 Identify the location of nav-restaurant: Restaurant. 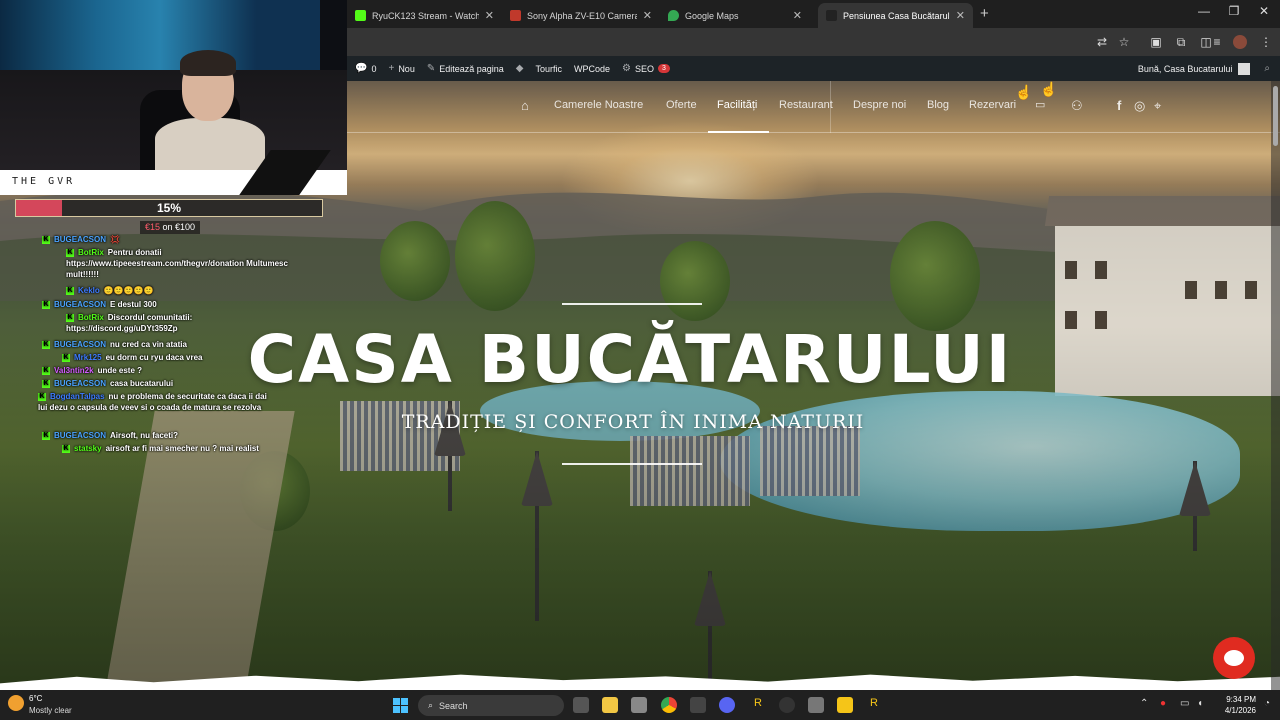
(806, 105).